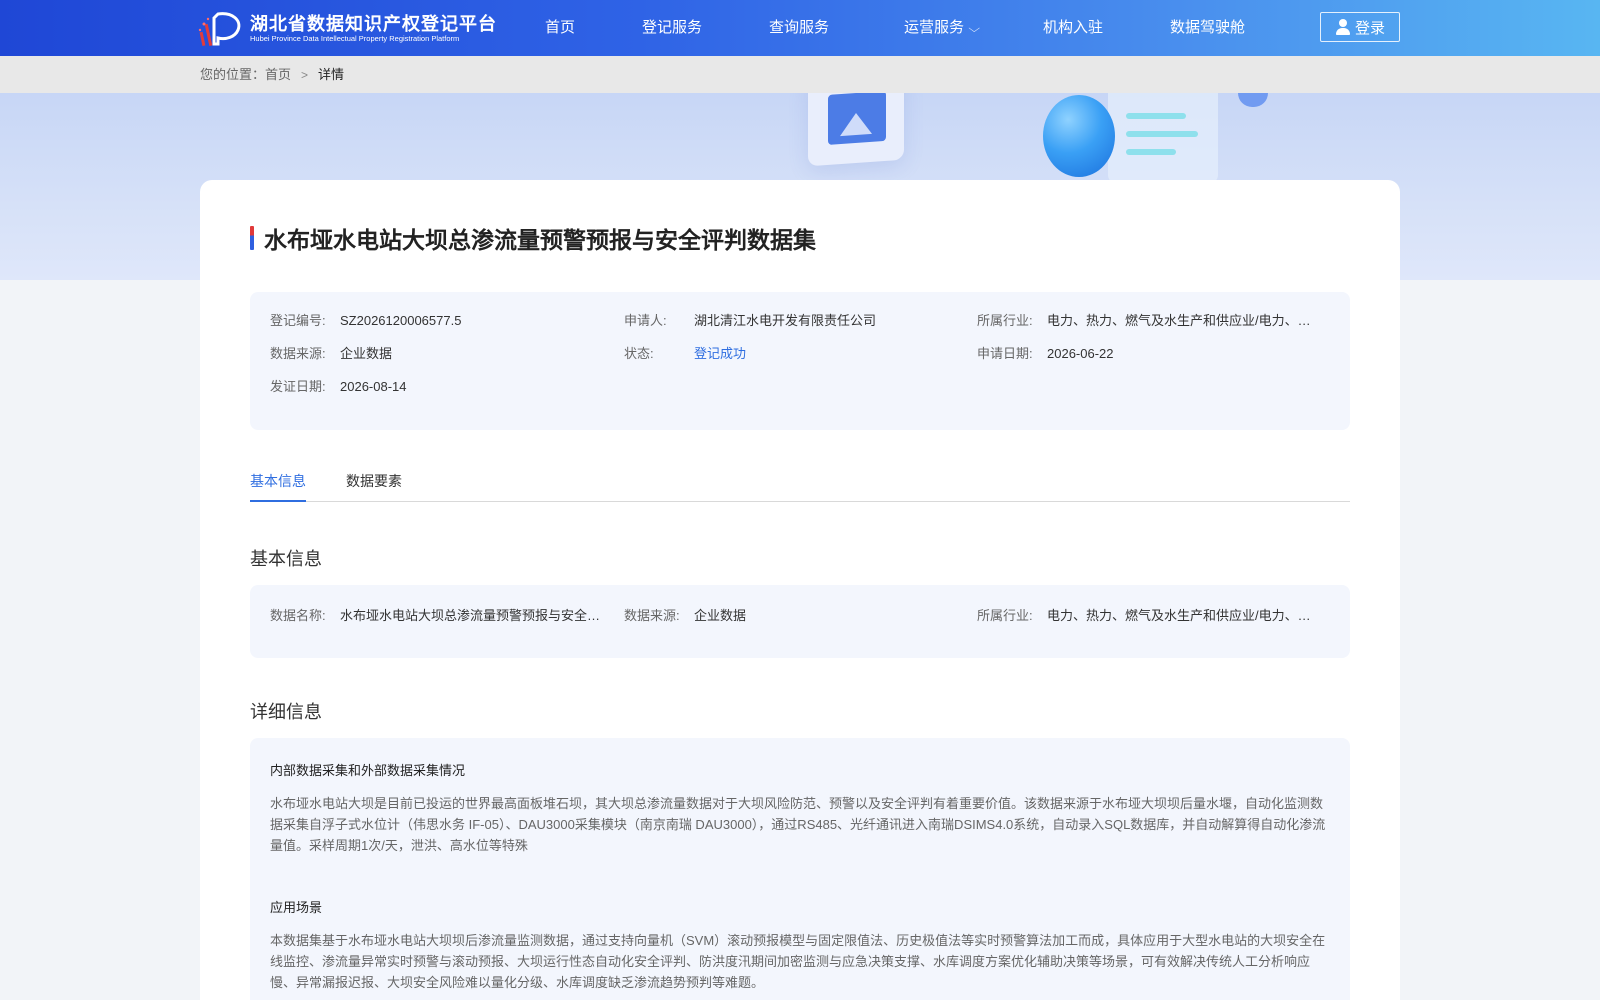 The height and width of the screenshot is (1000, 1600). I want to click on basic-industry-field: 所属行业: 电力、热力、燃气及水生产和供应业/电力、热力生产和供应业, so click(1147, 616).